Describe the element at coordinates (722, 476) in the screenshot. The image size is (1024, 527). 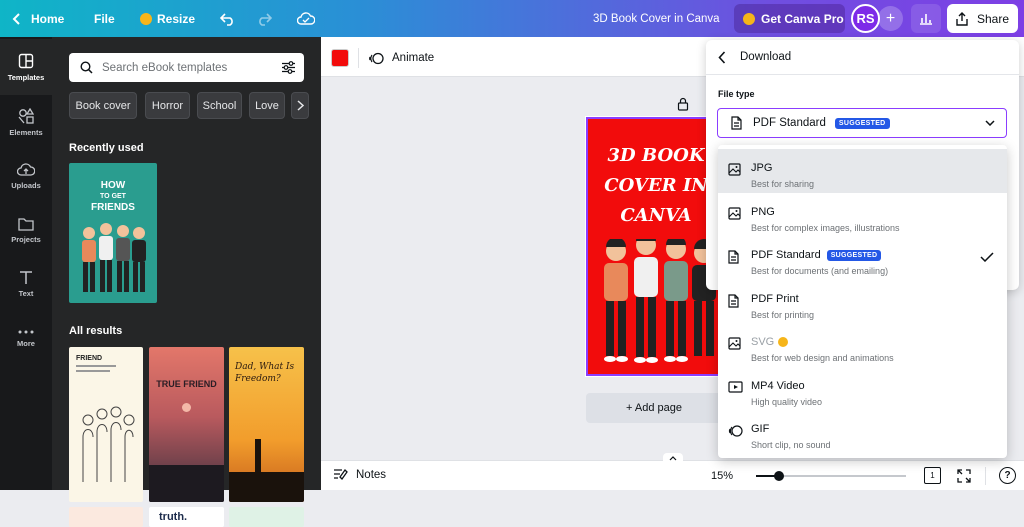
I see `zoom-level: 15%` at that location.